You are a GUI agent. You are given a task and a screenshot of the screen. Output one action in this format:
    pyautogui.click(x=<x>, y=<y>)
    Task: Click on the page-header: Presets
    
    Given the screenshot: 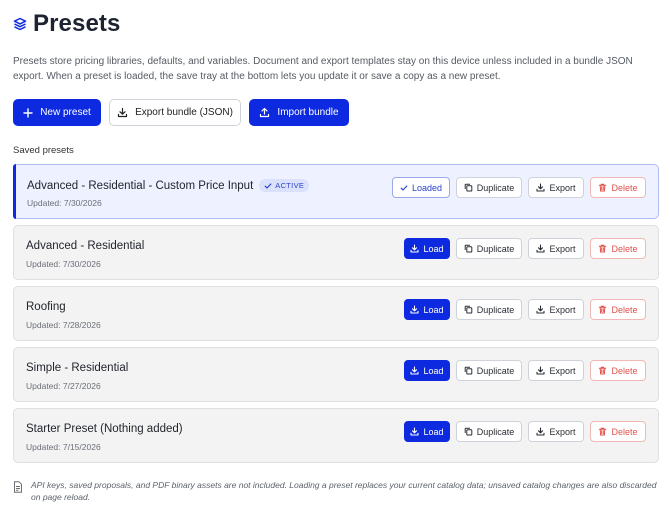 What is the action you would take?
    pyautogui.click(x=66, y=24)
    